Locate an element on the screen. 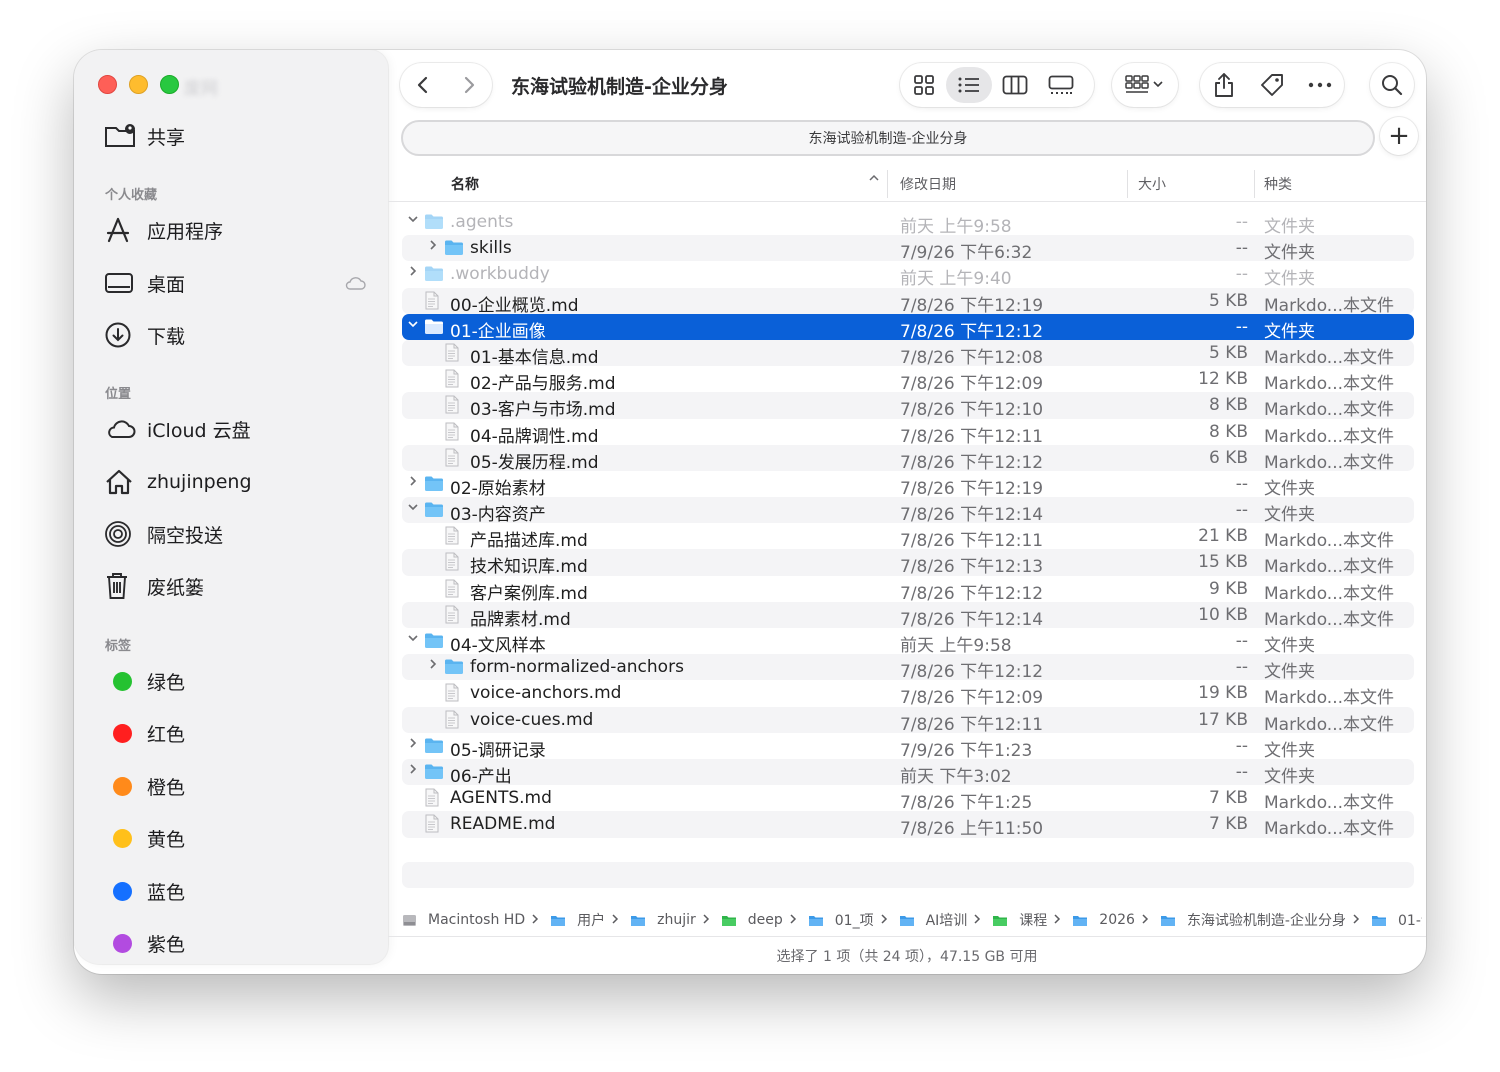 The image size is (1500, 1072). close-button is located at coordinates (107, 84).